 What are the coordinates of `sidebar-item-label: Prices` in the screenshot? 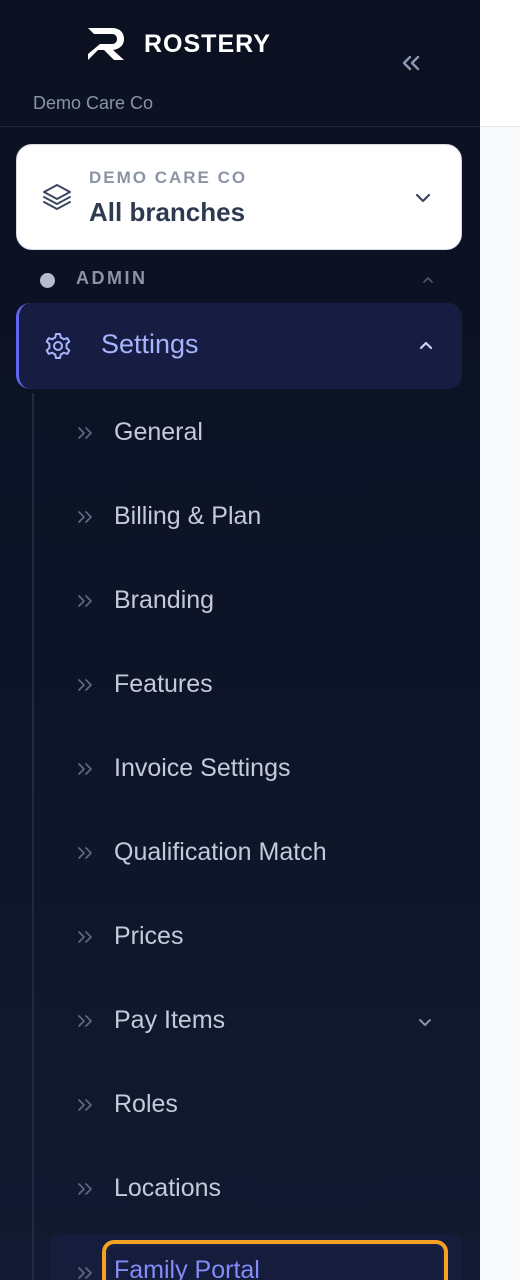 It's located at (149, 936).